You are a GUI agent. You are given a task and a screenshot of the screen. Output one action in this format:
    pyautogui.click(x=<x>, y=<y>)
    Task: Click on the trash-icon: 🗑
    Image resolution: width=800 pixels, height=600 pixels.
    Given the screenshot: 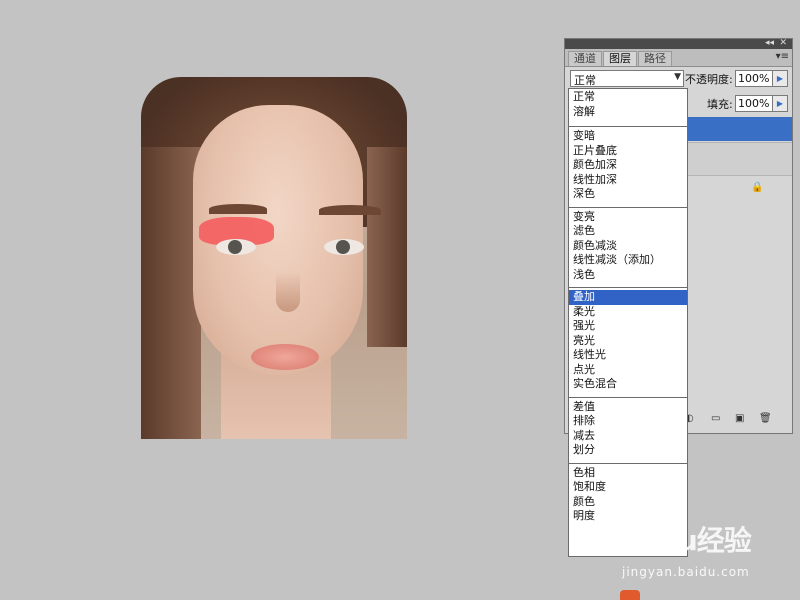 What is the action you would take?
    pyautogui.click(x=765, y=418)
    